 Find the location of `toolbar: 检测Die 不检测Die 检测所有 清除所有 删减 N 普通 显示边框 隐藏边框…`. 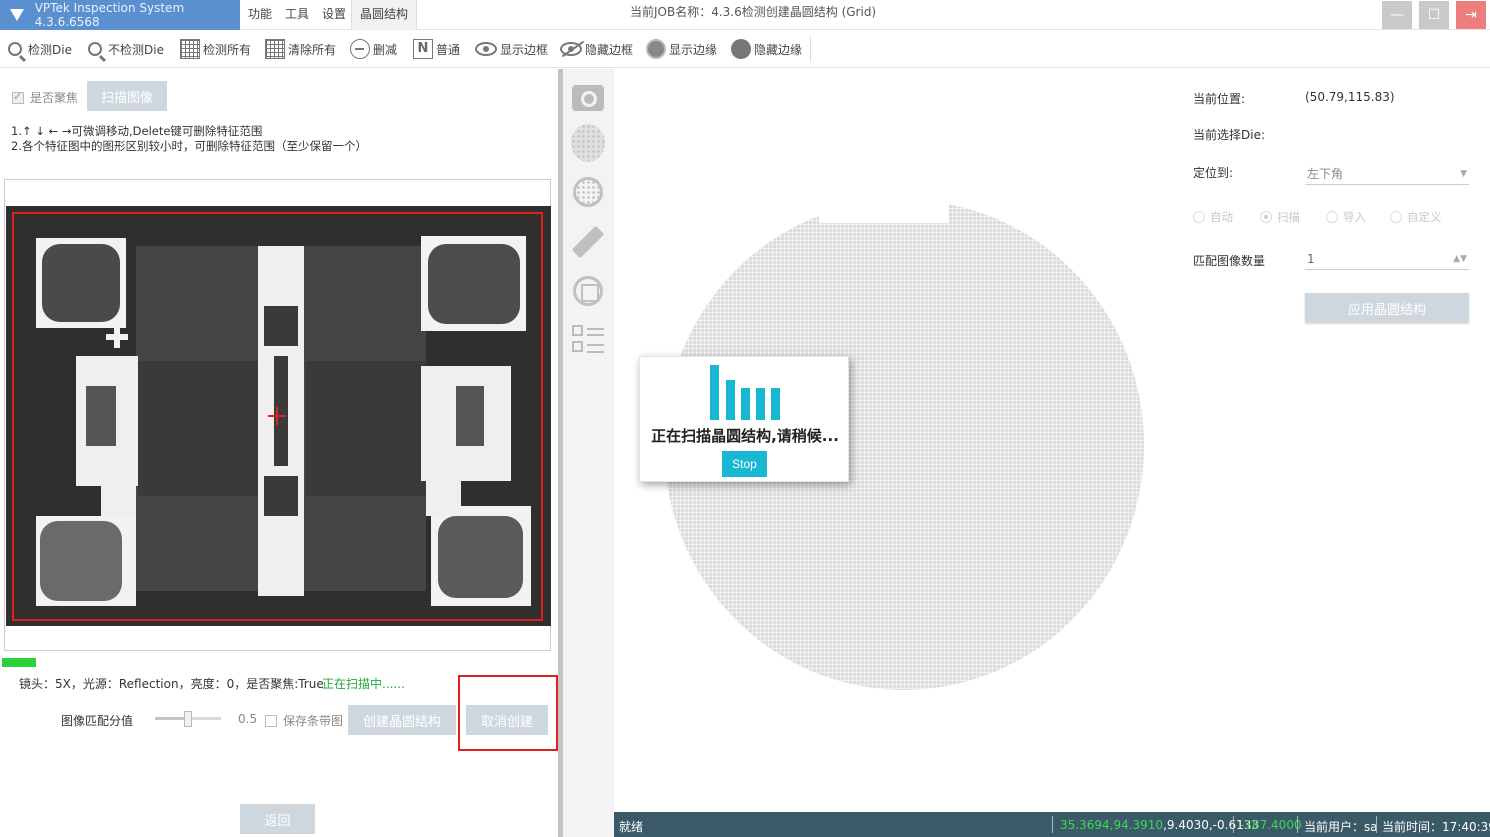

toolbar: 检测Die 不检测Die 检测所有 清除所有 删减 N 普通 显示边框 隐藏边框… is located at coordinates (745, 49).